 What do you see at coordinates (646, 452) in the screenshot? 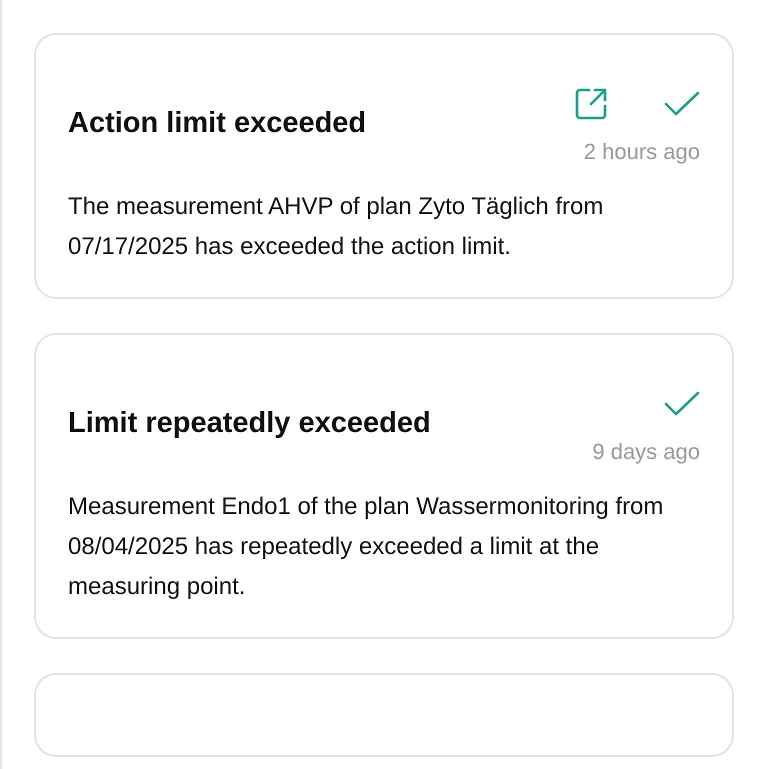
I see `timestamp: 9 days ago` at bounding box center [646, 452].